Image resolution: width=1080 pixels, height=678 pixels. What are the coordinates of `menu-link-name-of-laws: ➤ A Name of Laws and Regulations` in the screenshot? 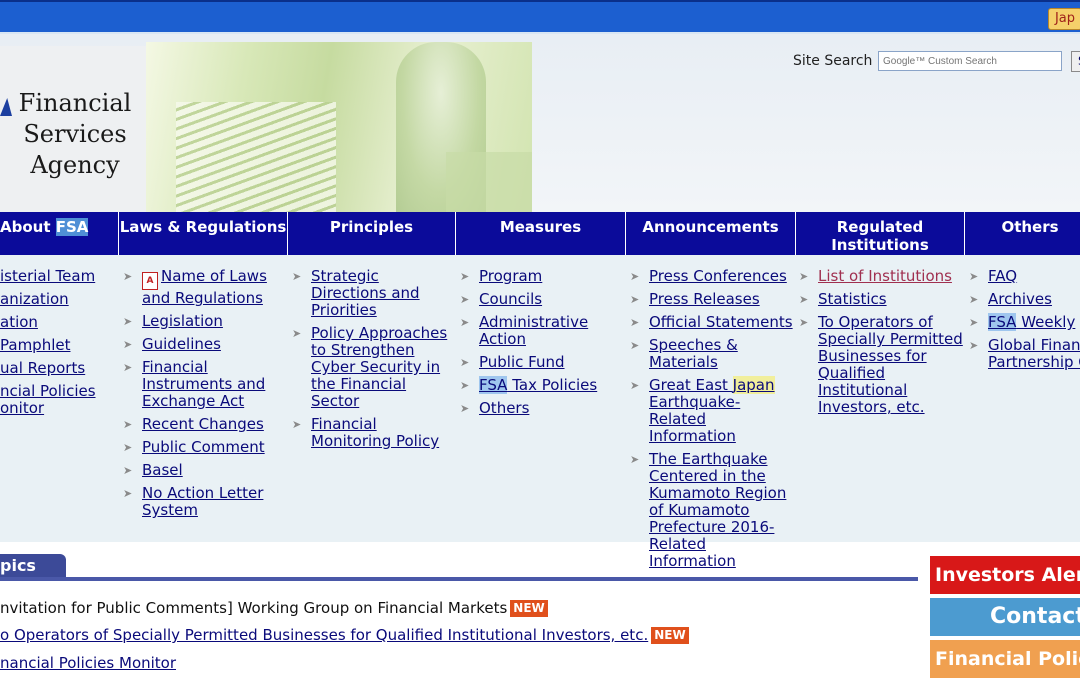 It's located at (202, 287).